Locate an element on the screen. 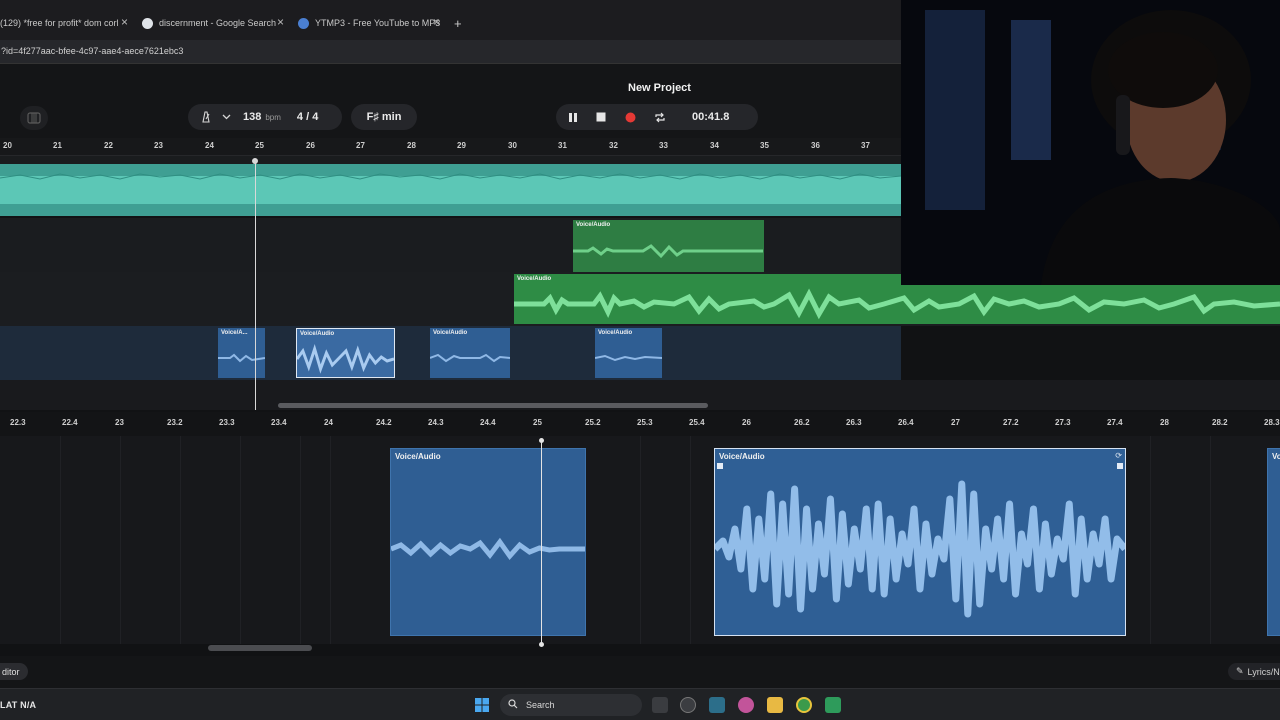 Image resolution: width=1280 pixels, height=720 pixels. record-icon is located at coordinates (630, 117).